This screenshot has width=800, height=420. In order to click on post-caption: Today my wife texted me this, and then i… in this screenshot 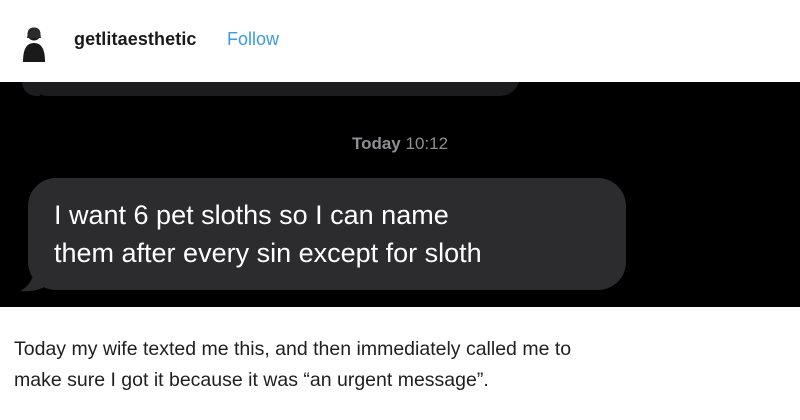, I will do `click(293, 364)`.